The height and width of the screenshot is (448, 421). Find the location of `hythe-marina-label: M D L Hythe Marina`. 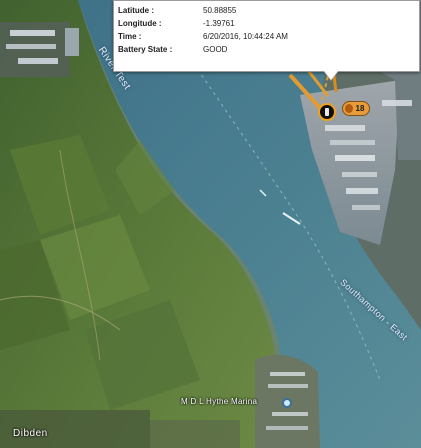

hythe-marina-label: M D L Hythe Marina is located at coordinates (219, 401).